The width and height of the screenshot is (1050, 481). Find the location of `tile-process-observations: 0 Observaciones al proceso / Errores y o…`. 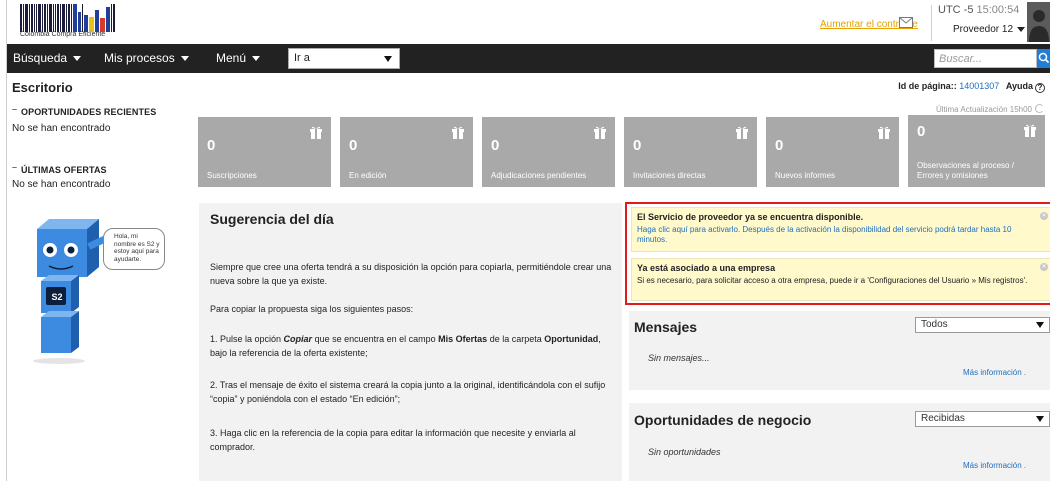

tile-process-observations: 0 Observaciones al proceso / Errores y o… is located at coordinates (976, 151).